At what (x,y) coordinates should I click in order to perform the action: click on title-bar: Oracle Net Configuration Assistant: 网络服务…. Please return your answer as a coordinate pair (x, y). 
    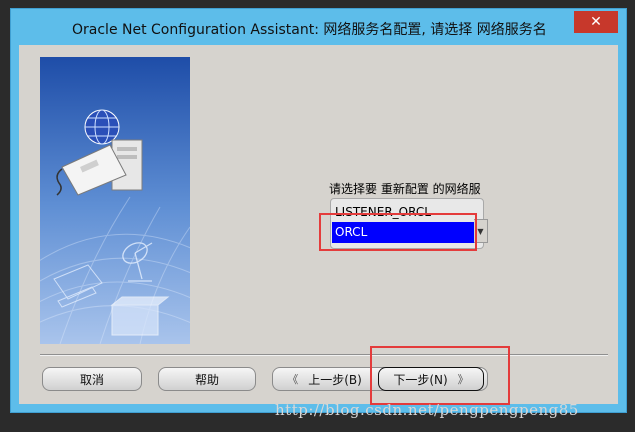
    Looking at the image, I should click on (318, 27).